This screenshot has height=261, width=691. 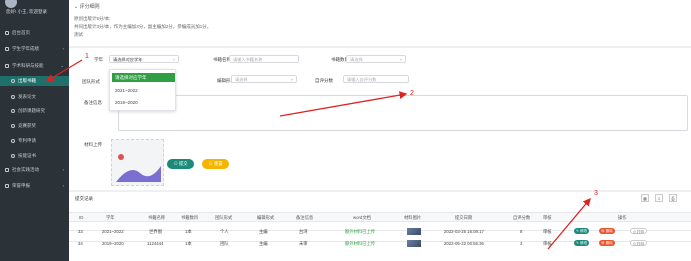 I want to click on annotation-number-1: 1, so click(x=87, y=56).